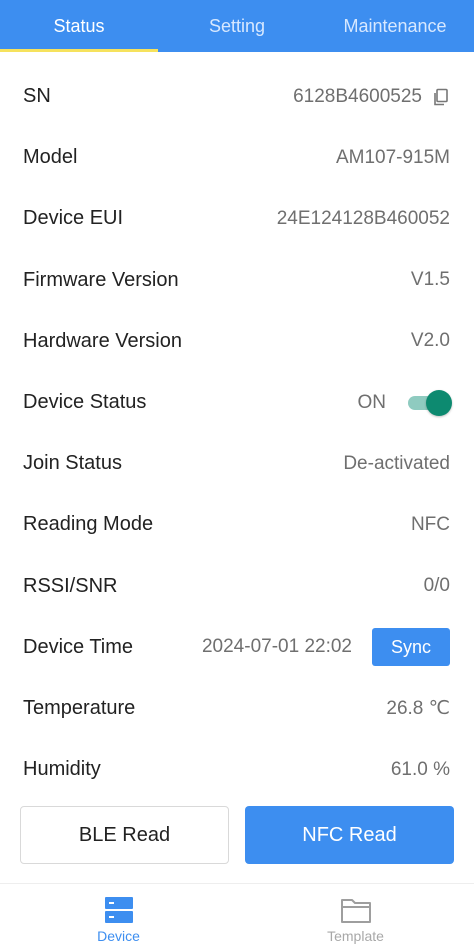 The image size is (474, 947). I want to click on tab-setting: Setting, so click(237, 26).